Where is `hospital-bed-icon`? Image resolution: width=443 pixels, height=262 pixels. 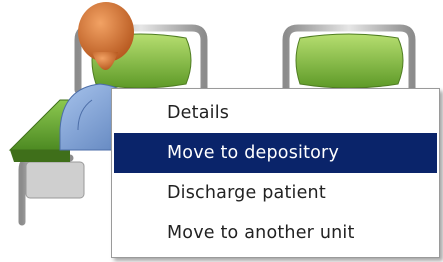
hospital-bed-icon is located at coordinates (349, 59).